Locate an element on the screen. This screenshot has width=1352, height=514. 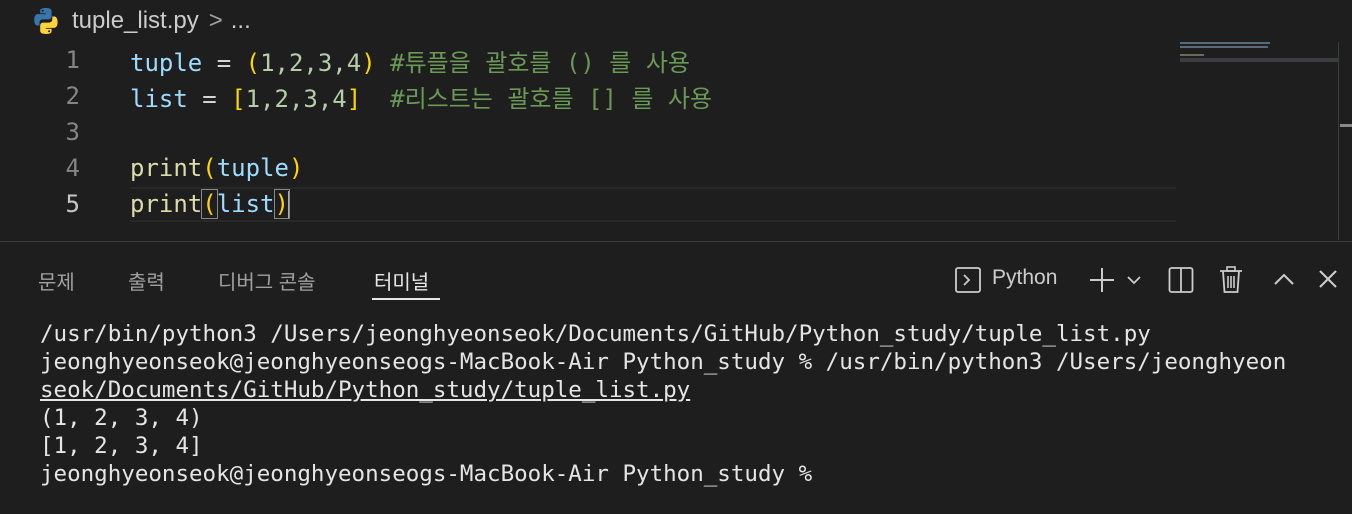
tab-problems: 문제 is located at coordinates (56, 280).